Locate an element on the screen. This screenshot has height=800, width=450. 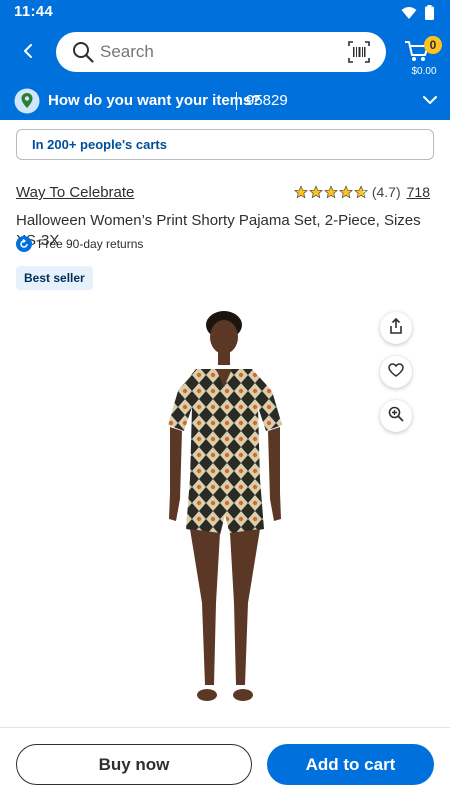
returns-info: Free 90-day returns is located at coordinates (79, 244).